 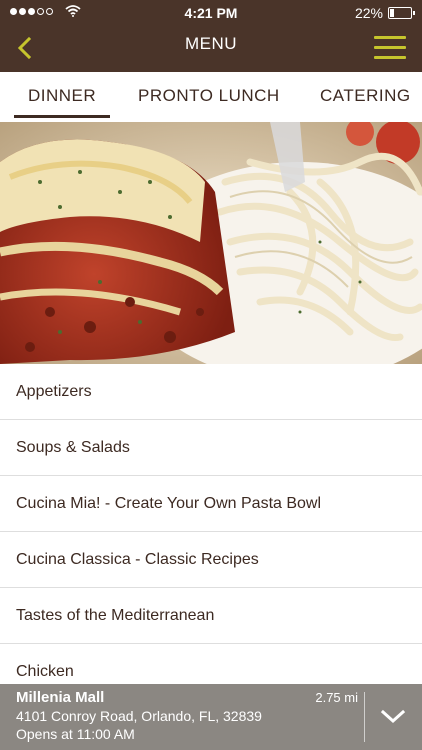 I want to click on location-name: Millenia Mall, so click(x=60, y=697).